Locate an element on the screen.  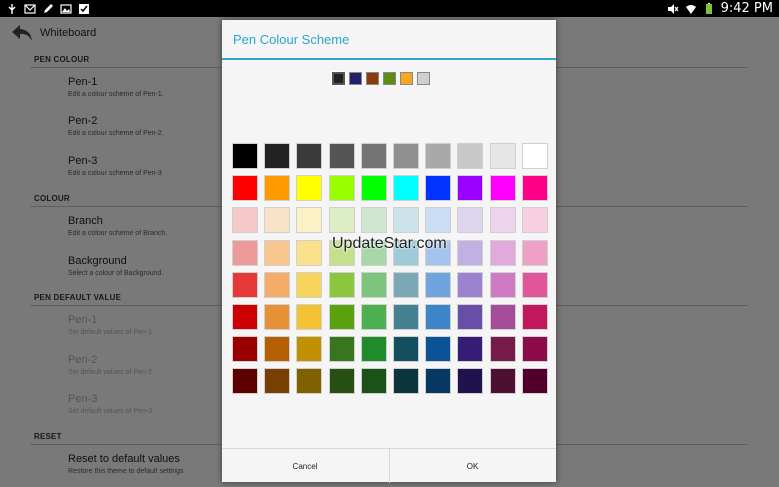
dialog-title: Pen Colour Scheme is located at coordinates (291, 39).